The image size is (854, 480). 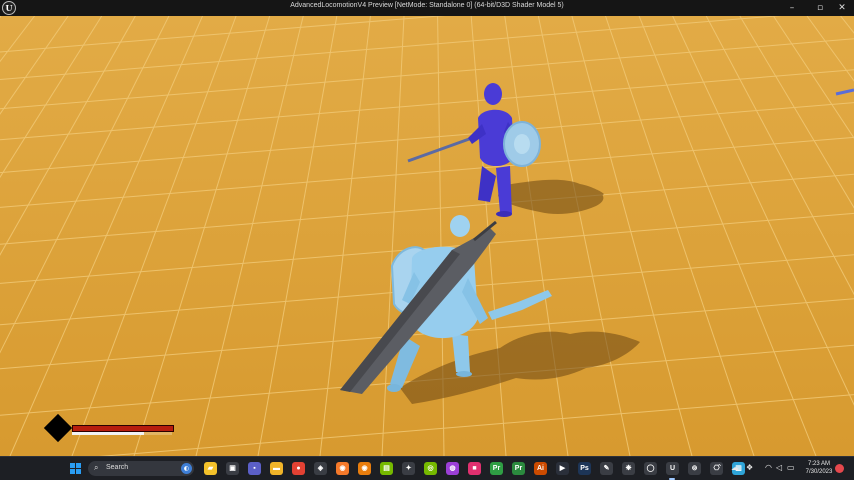 I want to click on nvidia-icon: ▤, so click(x=386, y=468).